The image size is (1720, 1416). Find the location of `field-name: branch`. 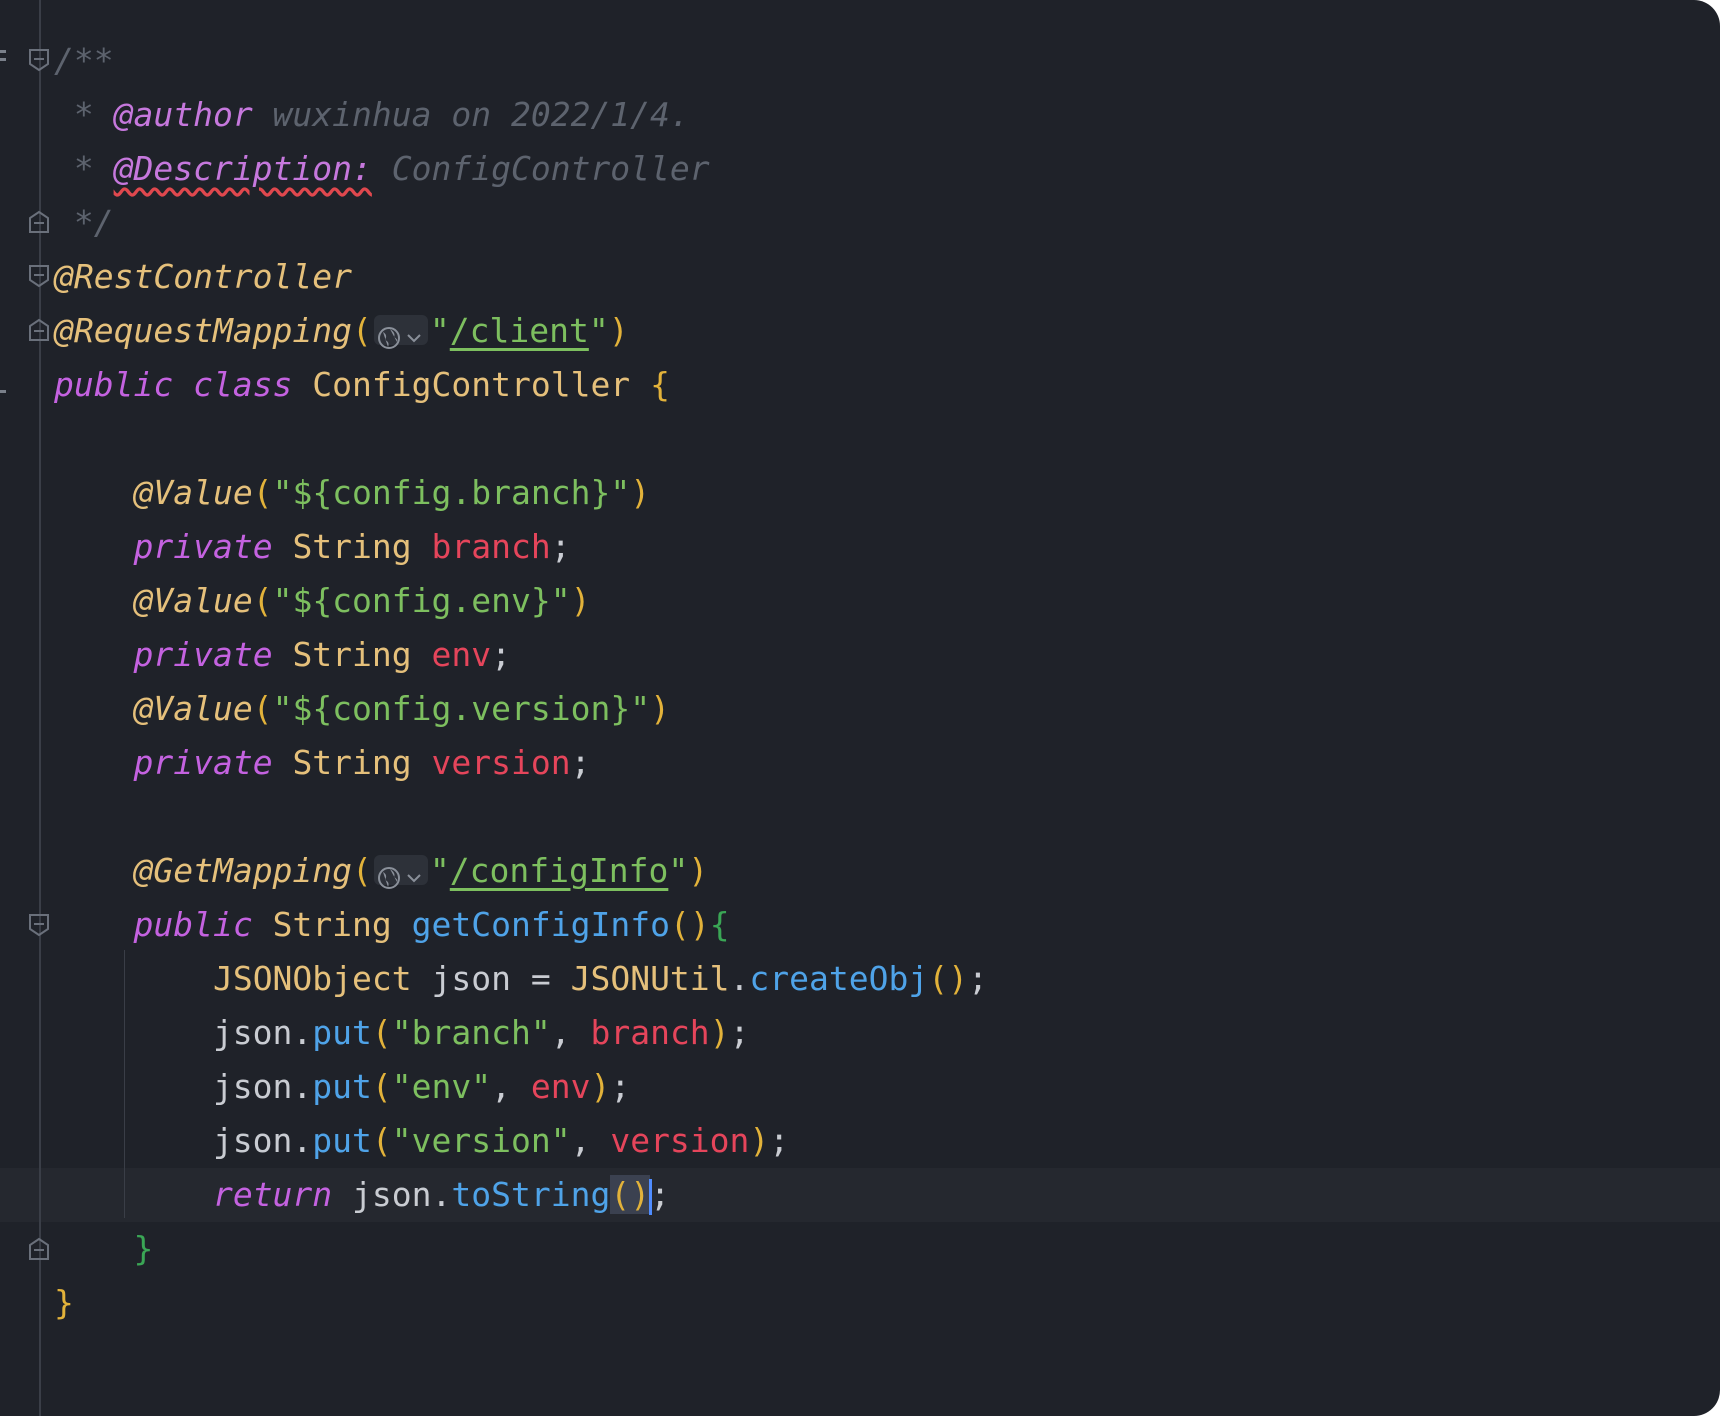

field-name: branch is located at coordinates (491, 546).